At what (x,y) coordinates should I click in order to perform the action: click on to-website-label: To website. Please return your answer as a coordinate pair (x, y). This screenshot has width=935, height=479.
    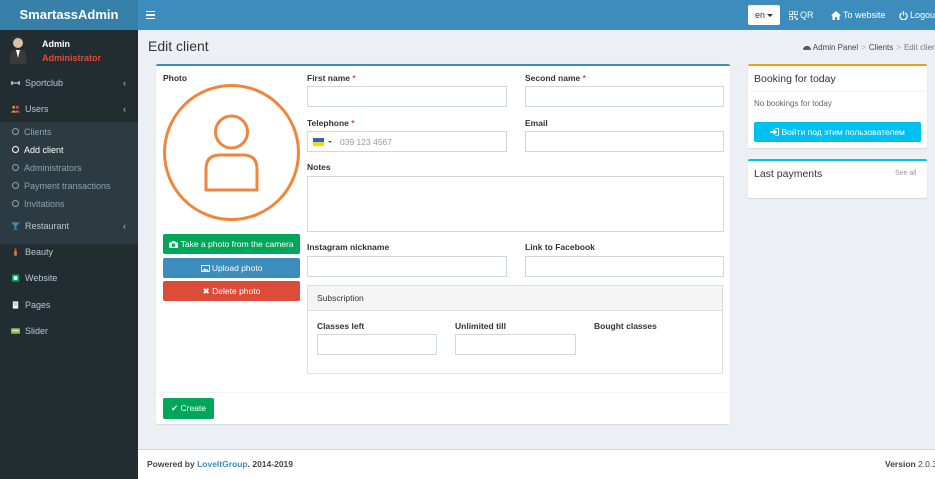
    Looking at the image, I should click on (864, 15).